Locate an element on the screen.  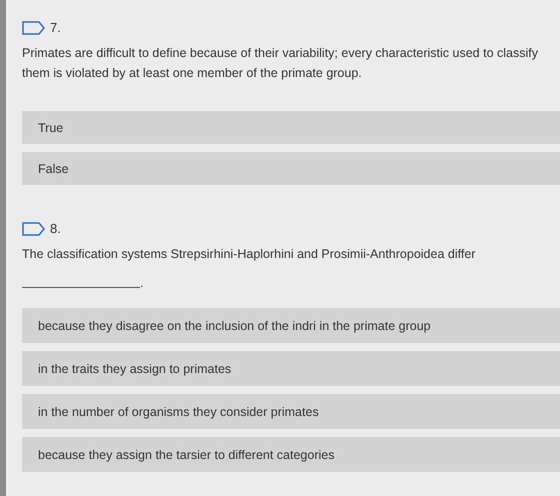
answer-option: because they disagree on the inclusion of the indri in the primate group is located at coordinates (291, 325).